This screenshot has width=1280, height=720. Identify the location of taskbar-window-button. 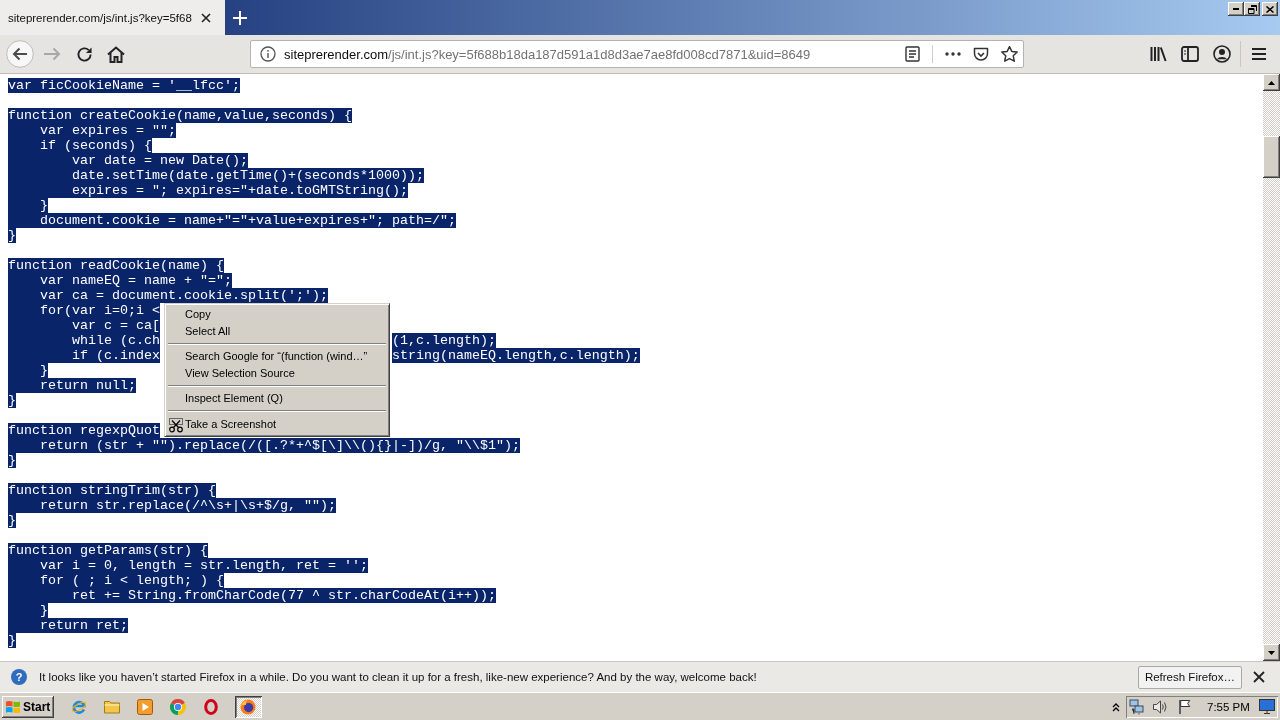
(248, 706).